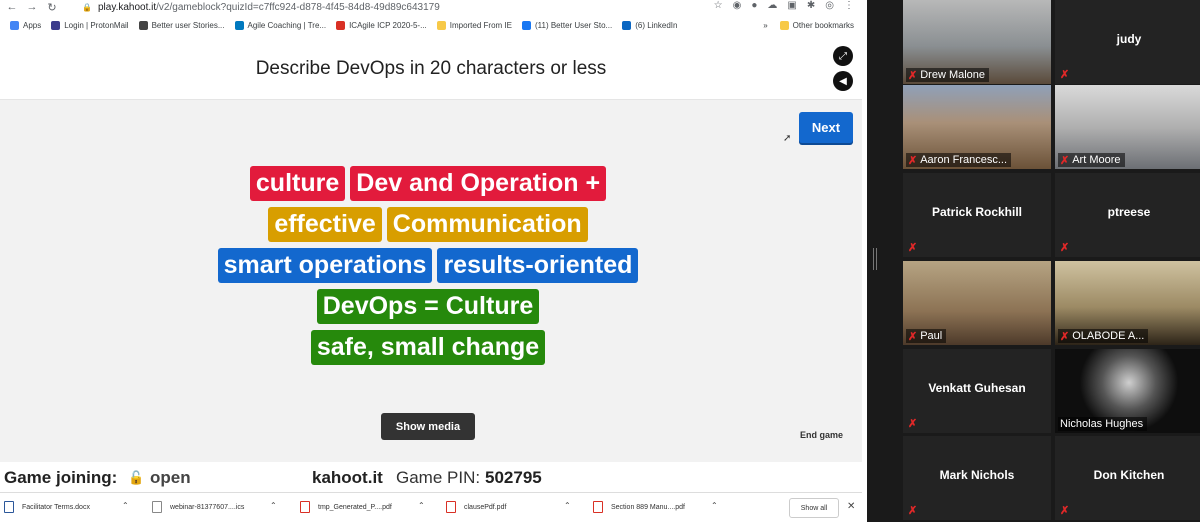 The image size is (1200, 522). Describe the element at coordinates (1127, 215) in the screenshot. I see `participant-tile: ptreese ✗` at that location.